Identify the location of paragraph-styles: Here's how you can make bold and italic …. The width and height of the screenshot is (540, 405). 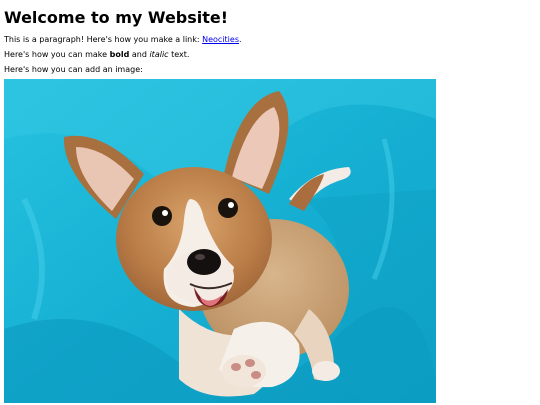
(96, 54).